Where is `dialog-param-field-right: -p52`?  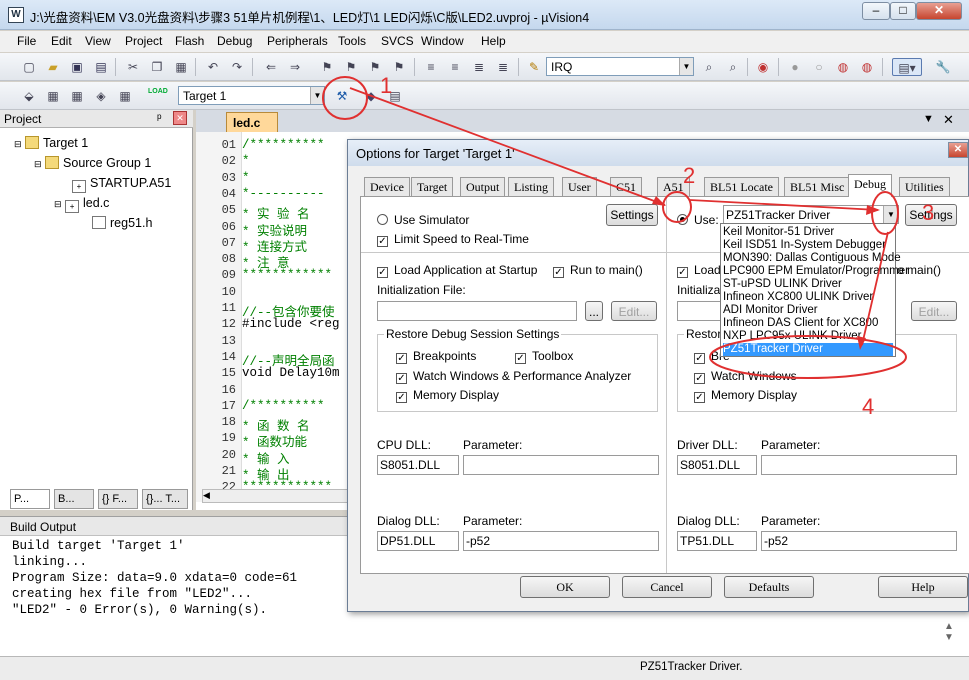
dialog-param-field-right: -p52 is located at coordinates (859, 541).